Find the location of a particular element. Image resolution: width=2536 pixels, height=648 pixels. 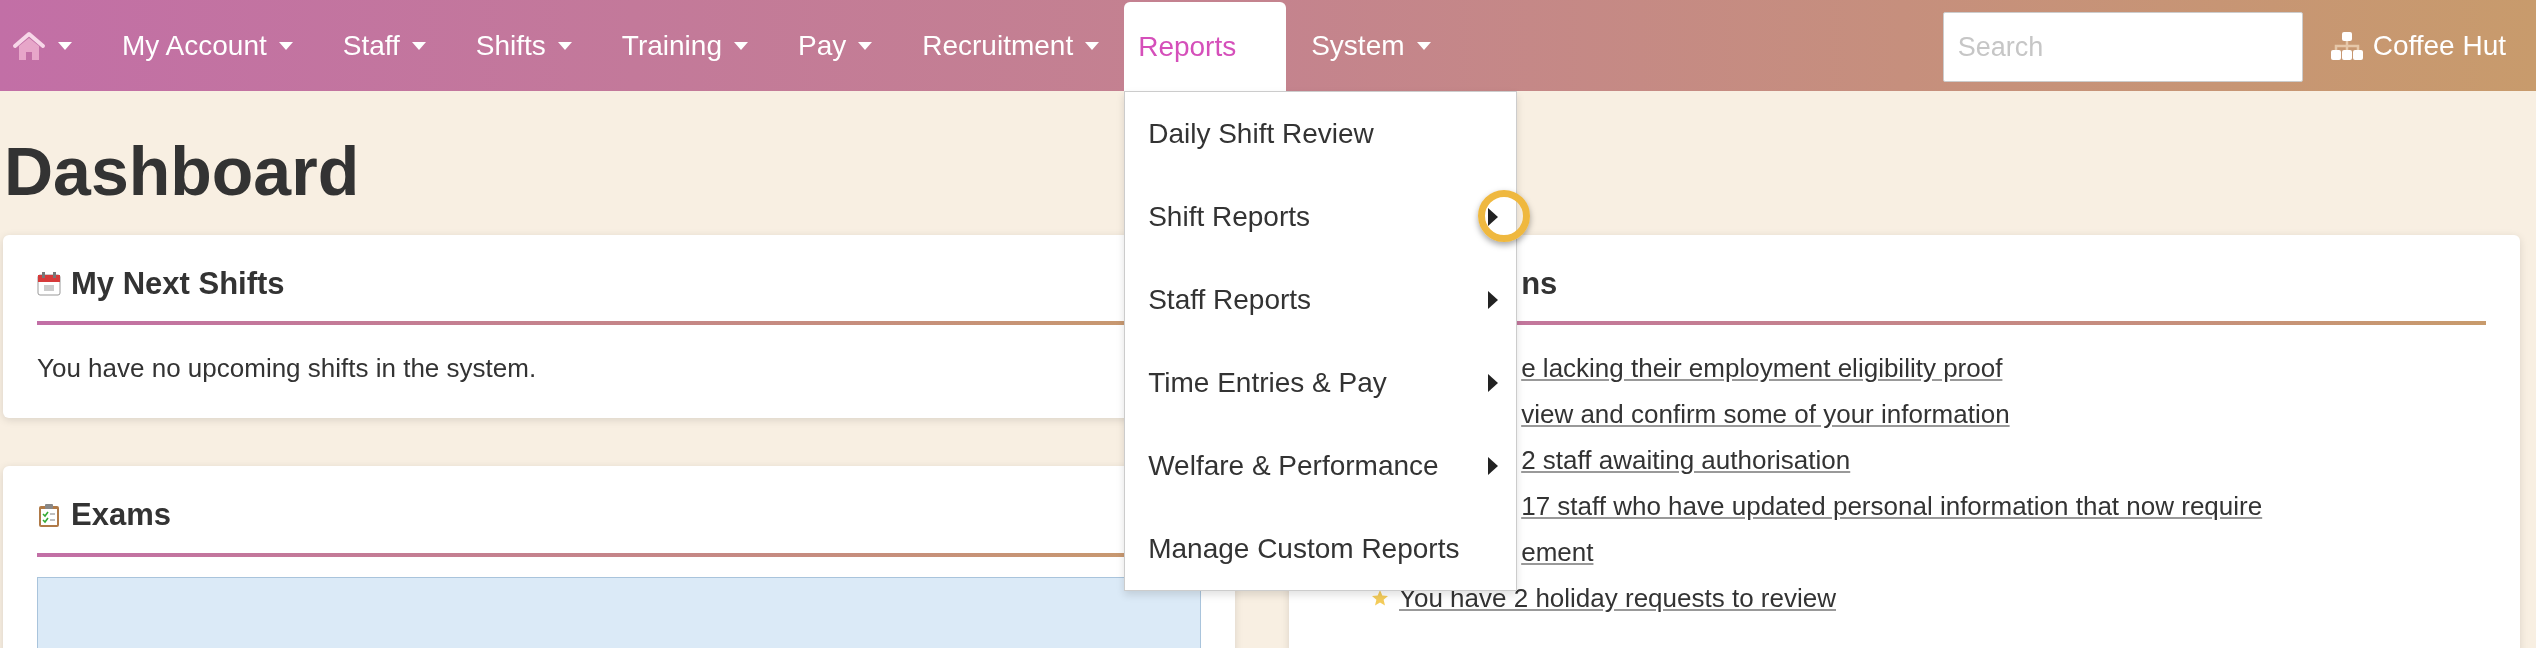

home-icon is located at coordinates (29, 45).